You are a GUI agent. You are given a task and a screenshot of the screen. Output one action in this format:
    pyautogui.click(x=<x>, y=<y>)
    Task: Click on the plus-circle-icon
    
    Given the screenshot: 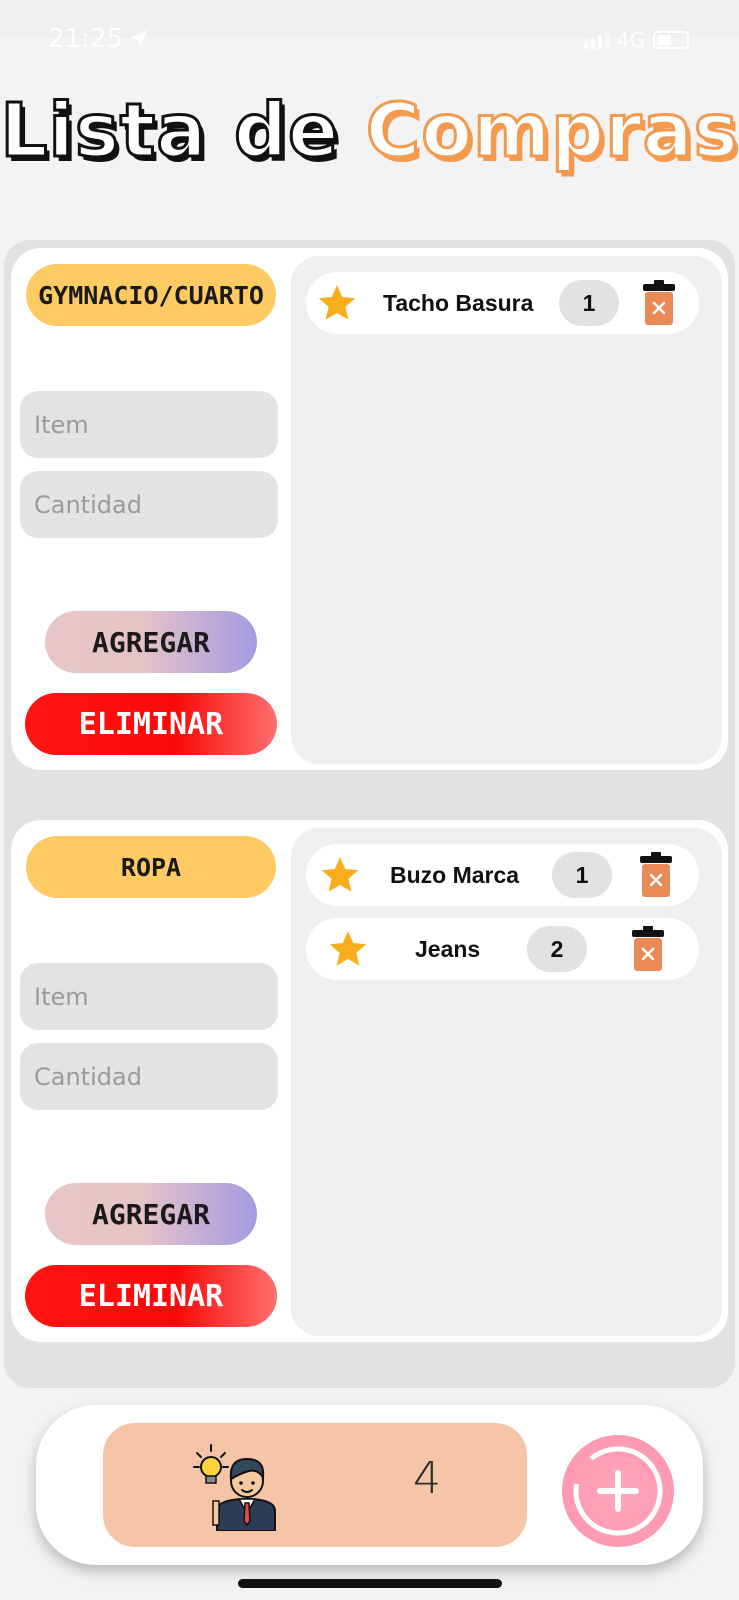 What is the action you would take?
    pyautogui.click(x=618, y=1491)
    